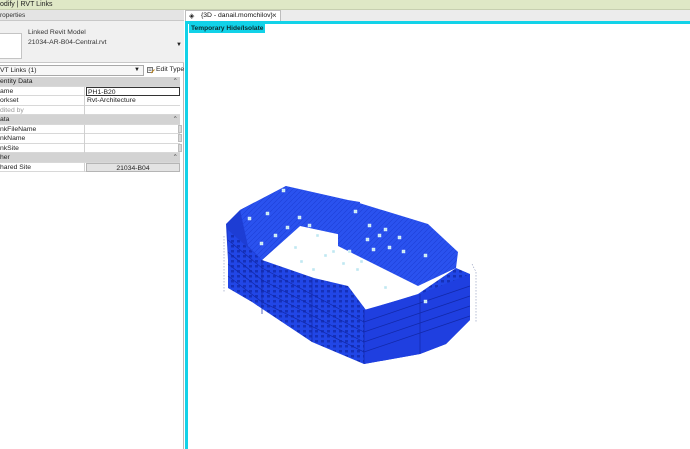 Image resolution: width=690 pixels, height=449 pixels. Describe the element at coordinates (42, 101) in the screenshot. I see `property-name-cell: orkset` at that location.